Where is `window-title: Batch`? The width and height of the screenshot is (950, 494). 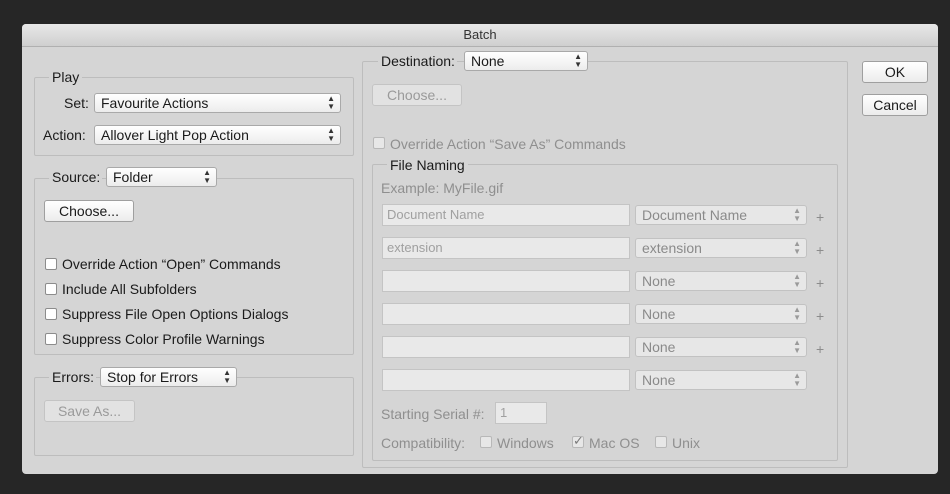 window-title: Batch is located at coordinates (480, 34).